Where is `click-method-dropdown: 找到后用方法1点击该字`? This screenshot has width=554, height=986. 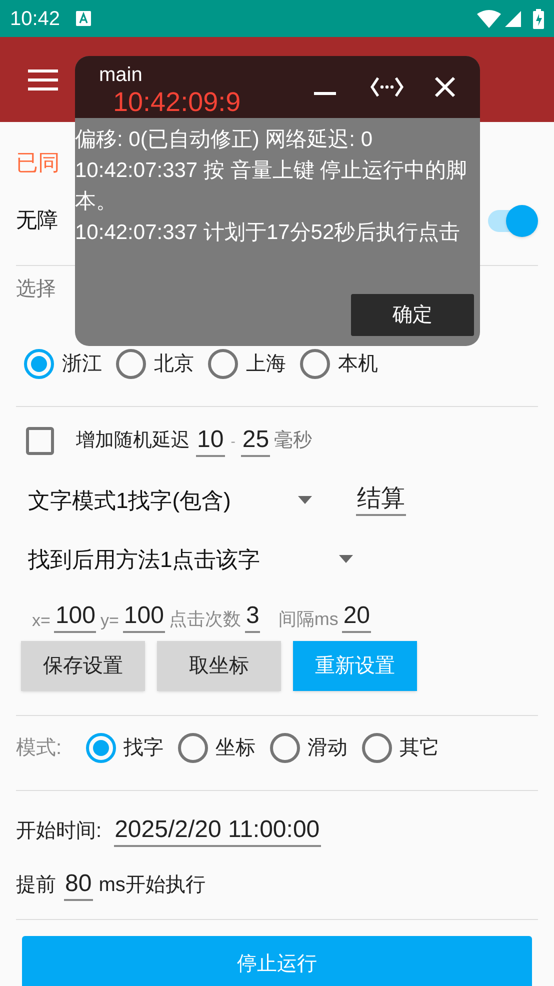
click-method-dropdown: 找到后用方法1点击该字 is located at coordinates (190, 559).